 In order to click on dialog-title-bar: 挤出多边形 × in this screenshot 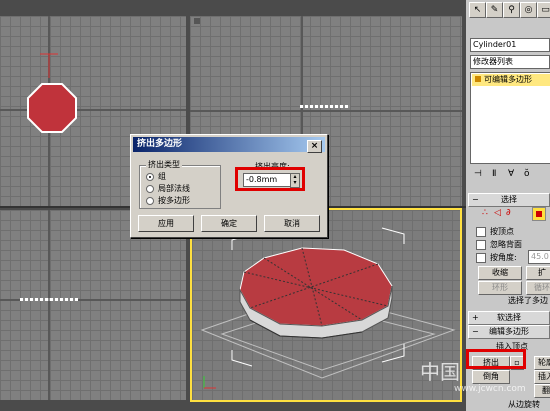, I will do `click(229, 145)`.